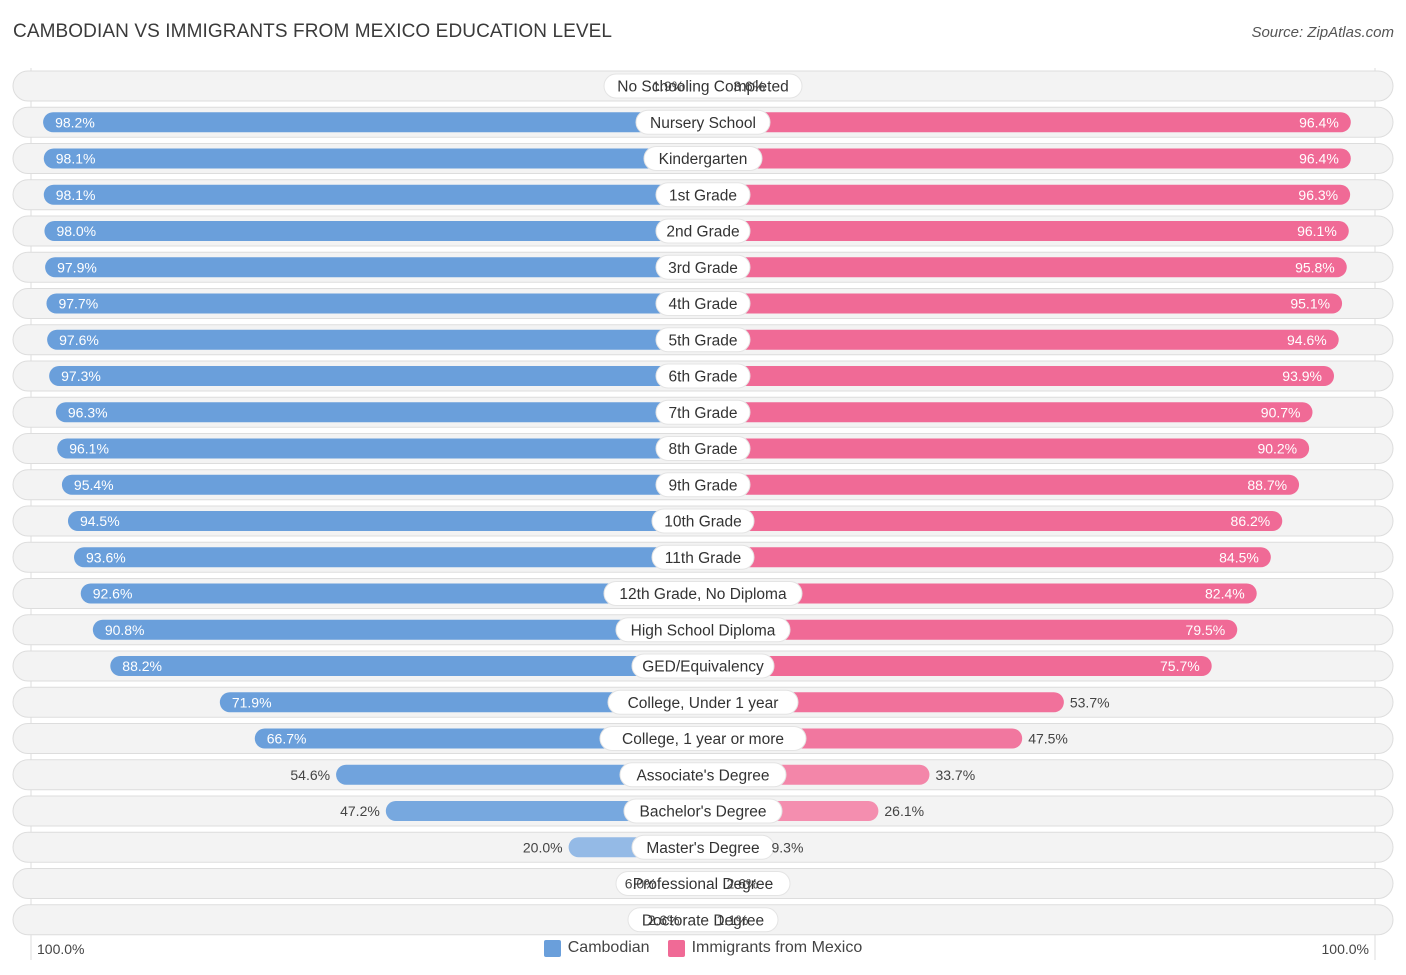  Describe the element at coordinates (76, 195) in the screenshot. I see `value-label-cambodian-1st-grade: 98.1%` at that location.